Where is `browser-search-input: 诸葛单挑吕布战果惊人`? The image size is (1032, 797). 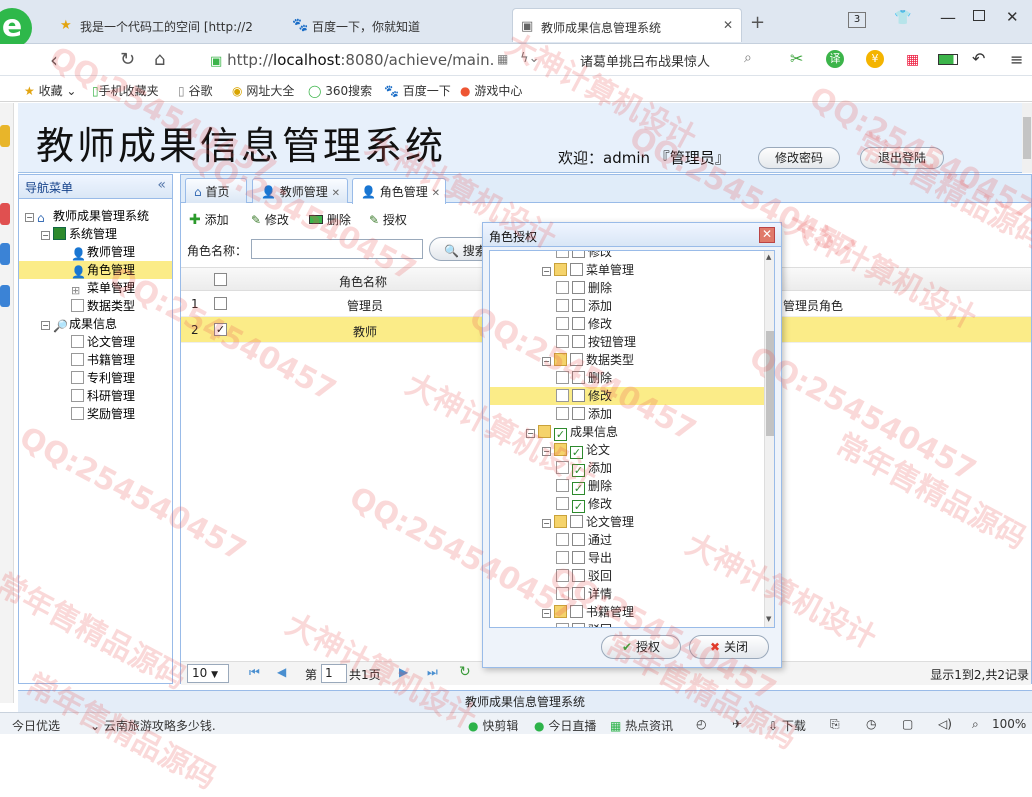 browser-search-input: 诸葛单挑吕布战果惊人 is located at coordinates (665, 60).